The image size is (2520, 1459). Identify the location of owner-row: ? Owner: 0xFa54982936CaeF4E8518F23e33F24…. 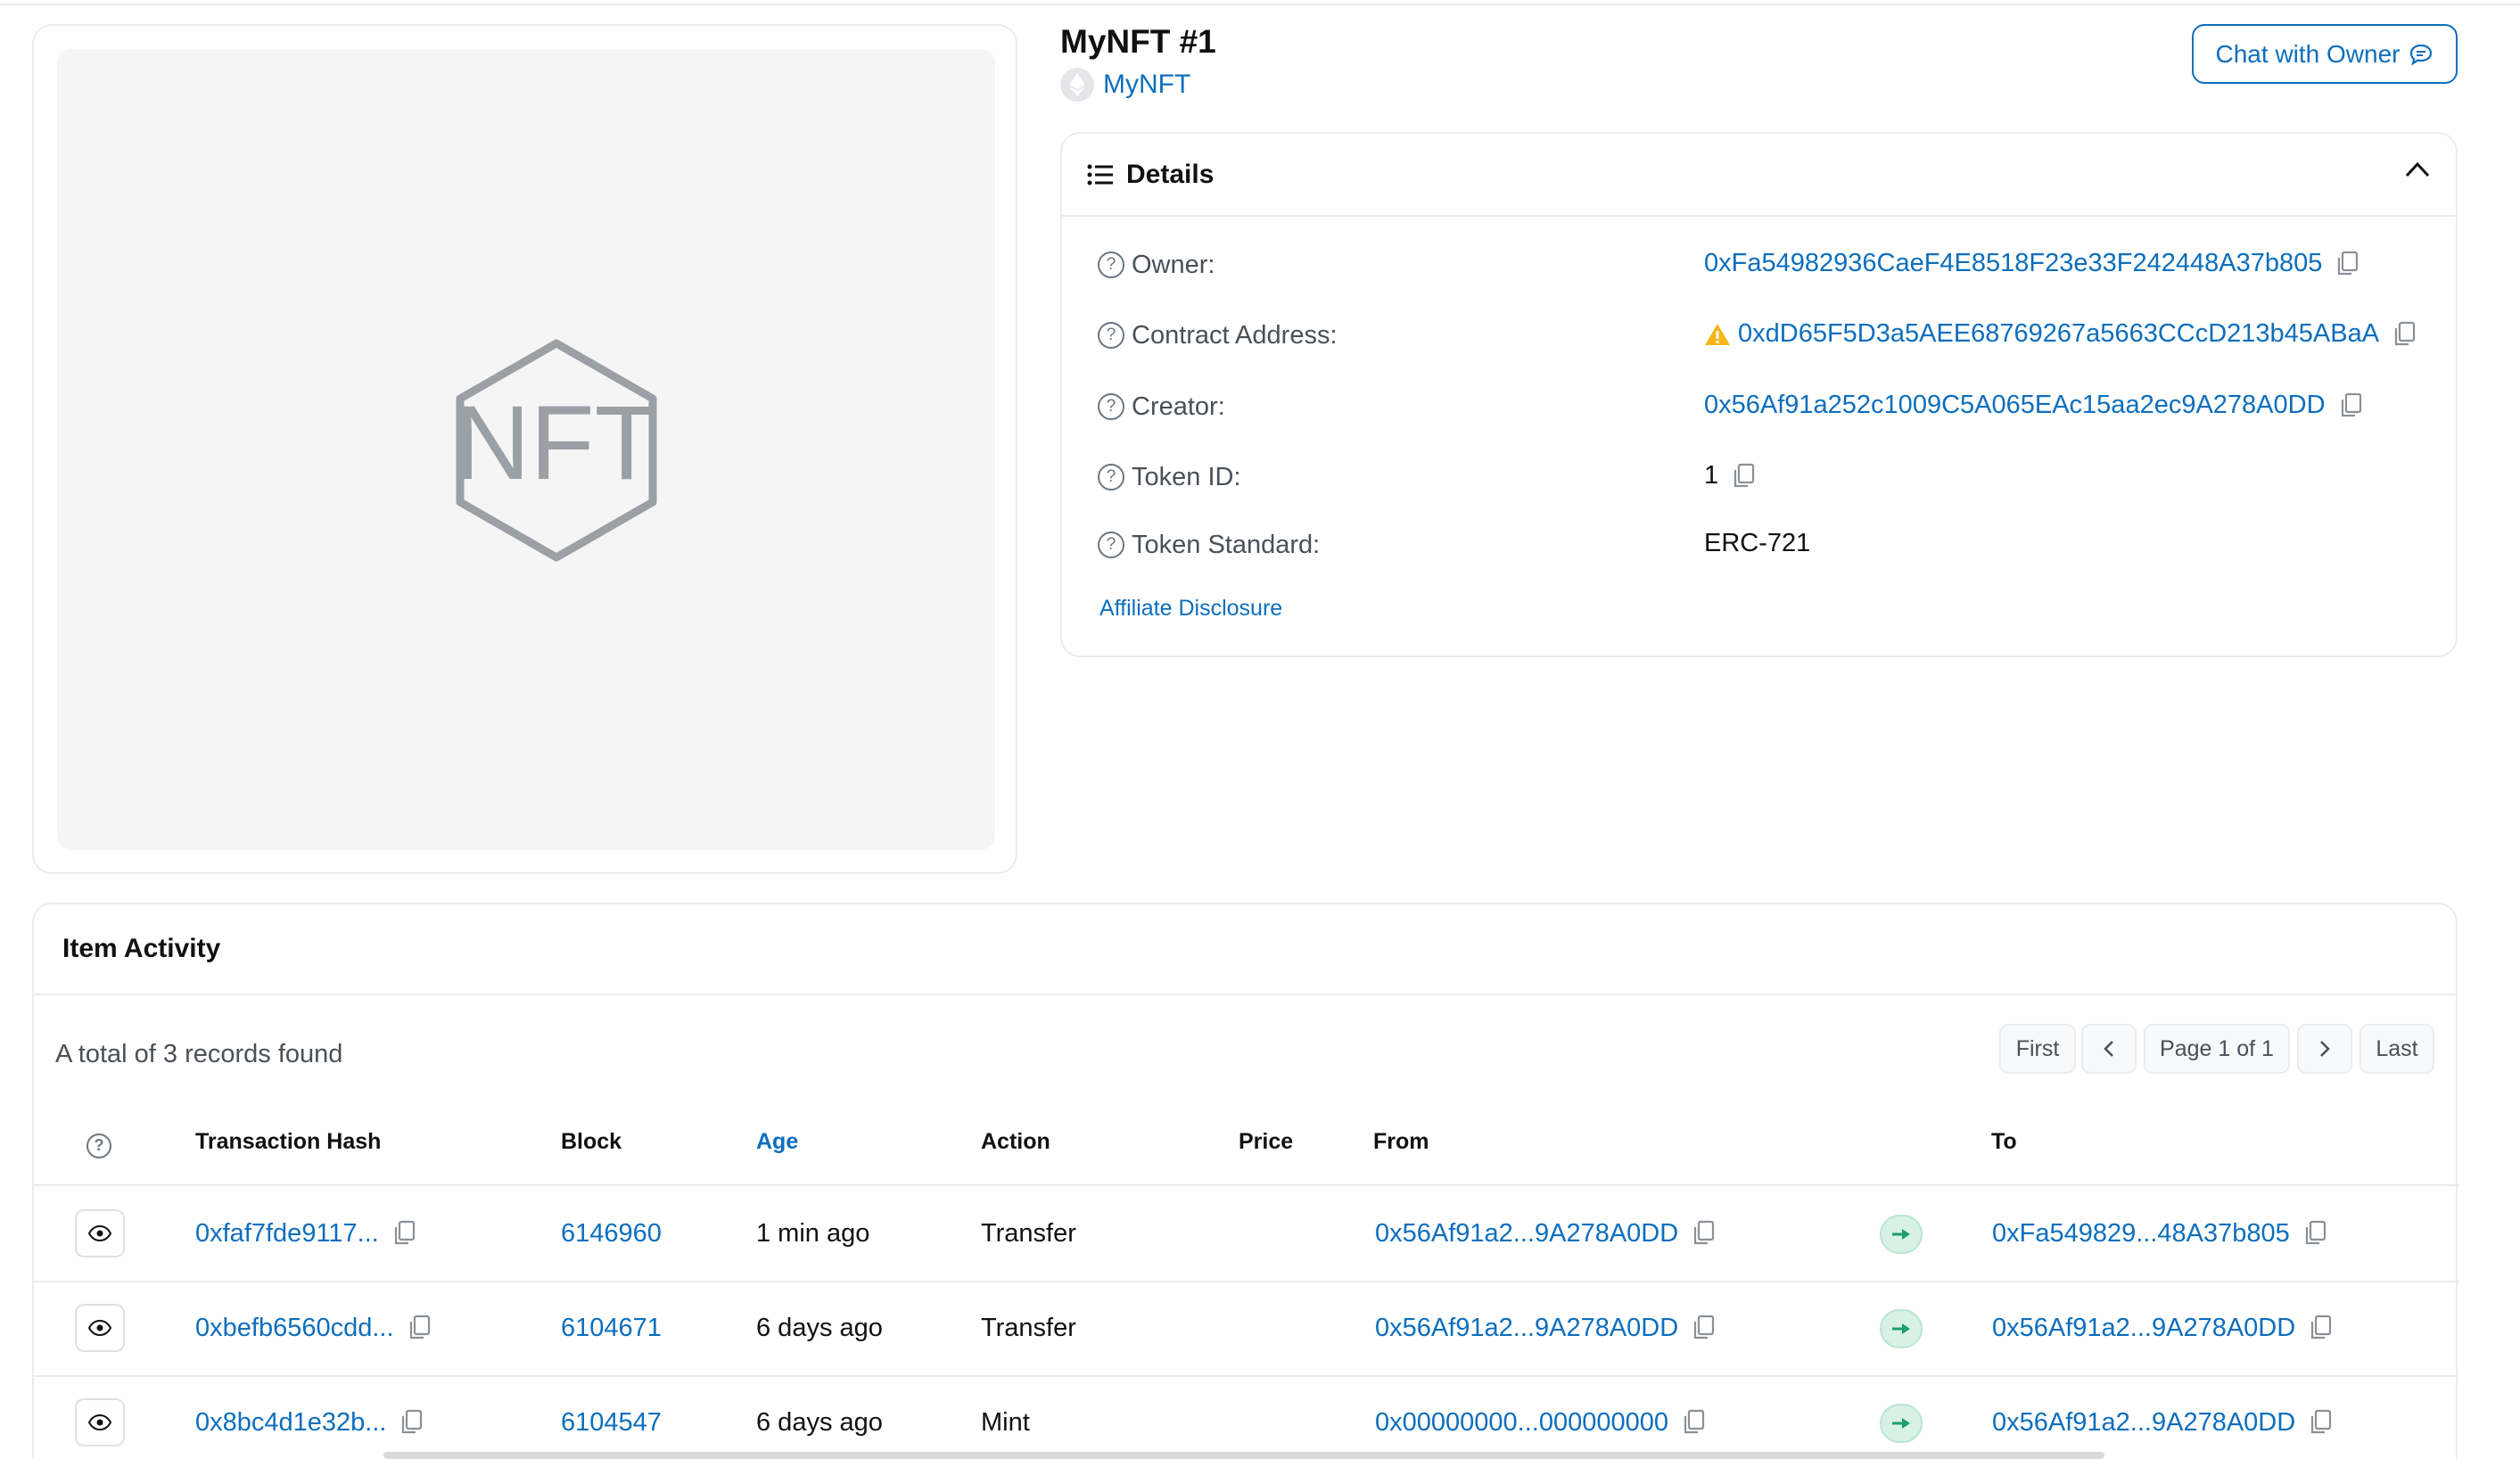
(1757, 264).